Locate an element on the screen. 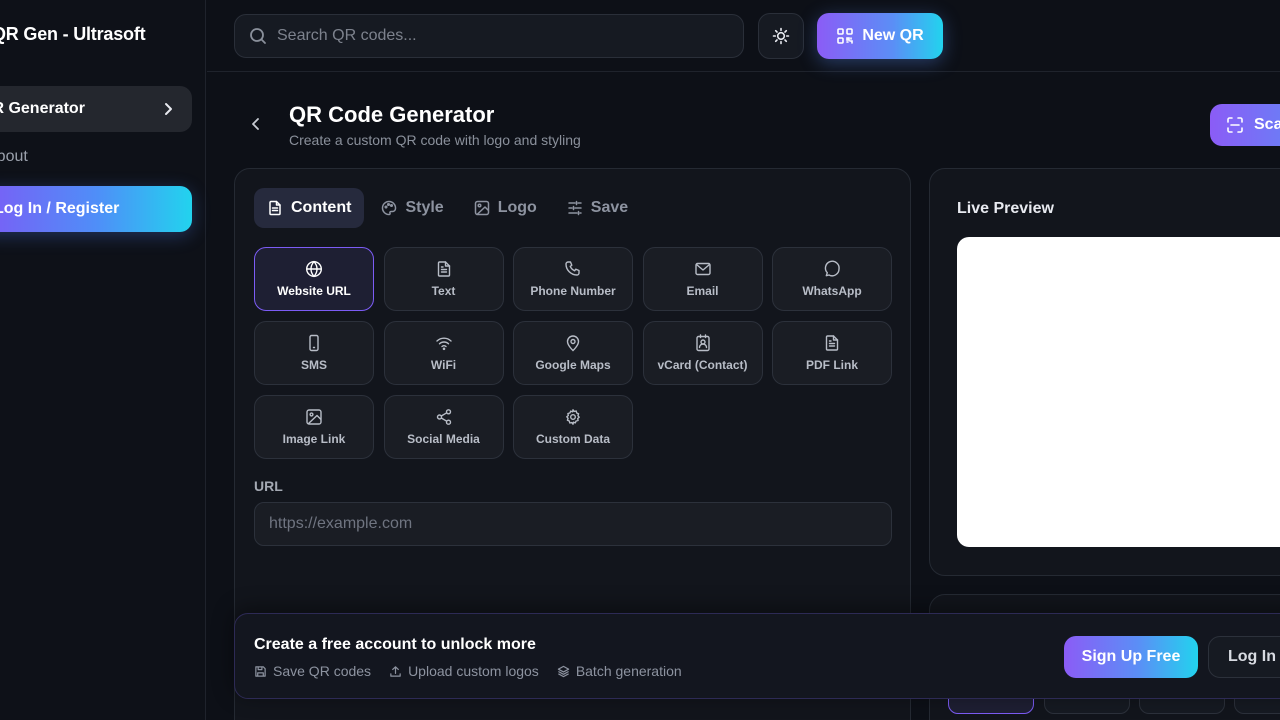 This screenshot has height=720, width=1280. type-label: WiFi is located at coordinates (443, 365).